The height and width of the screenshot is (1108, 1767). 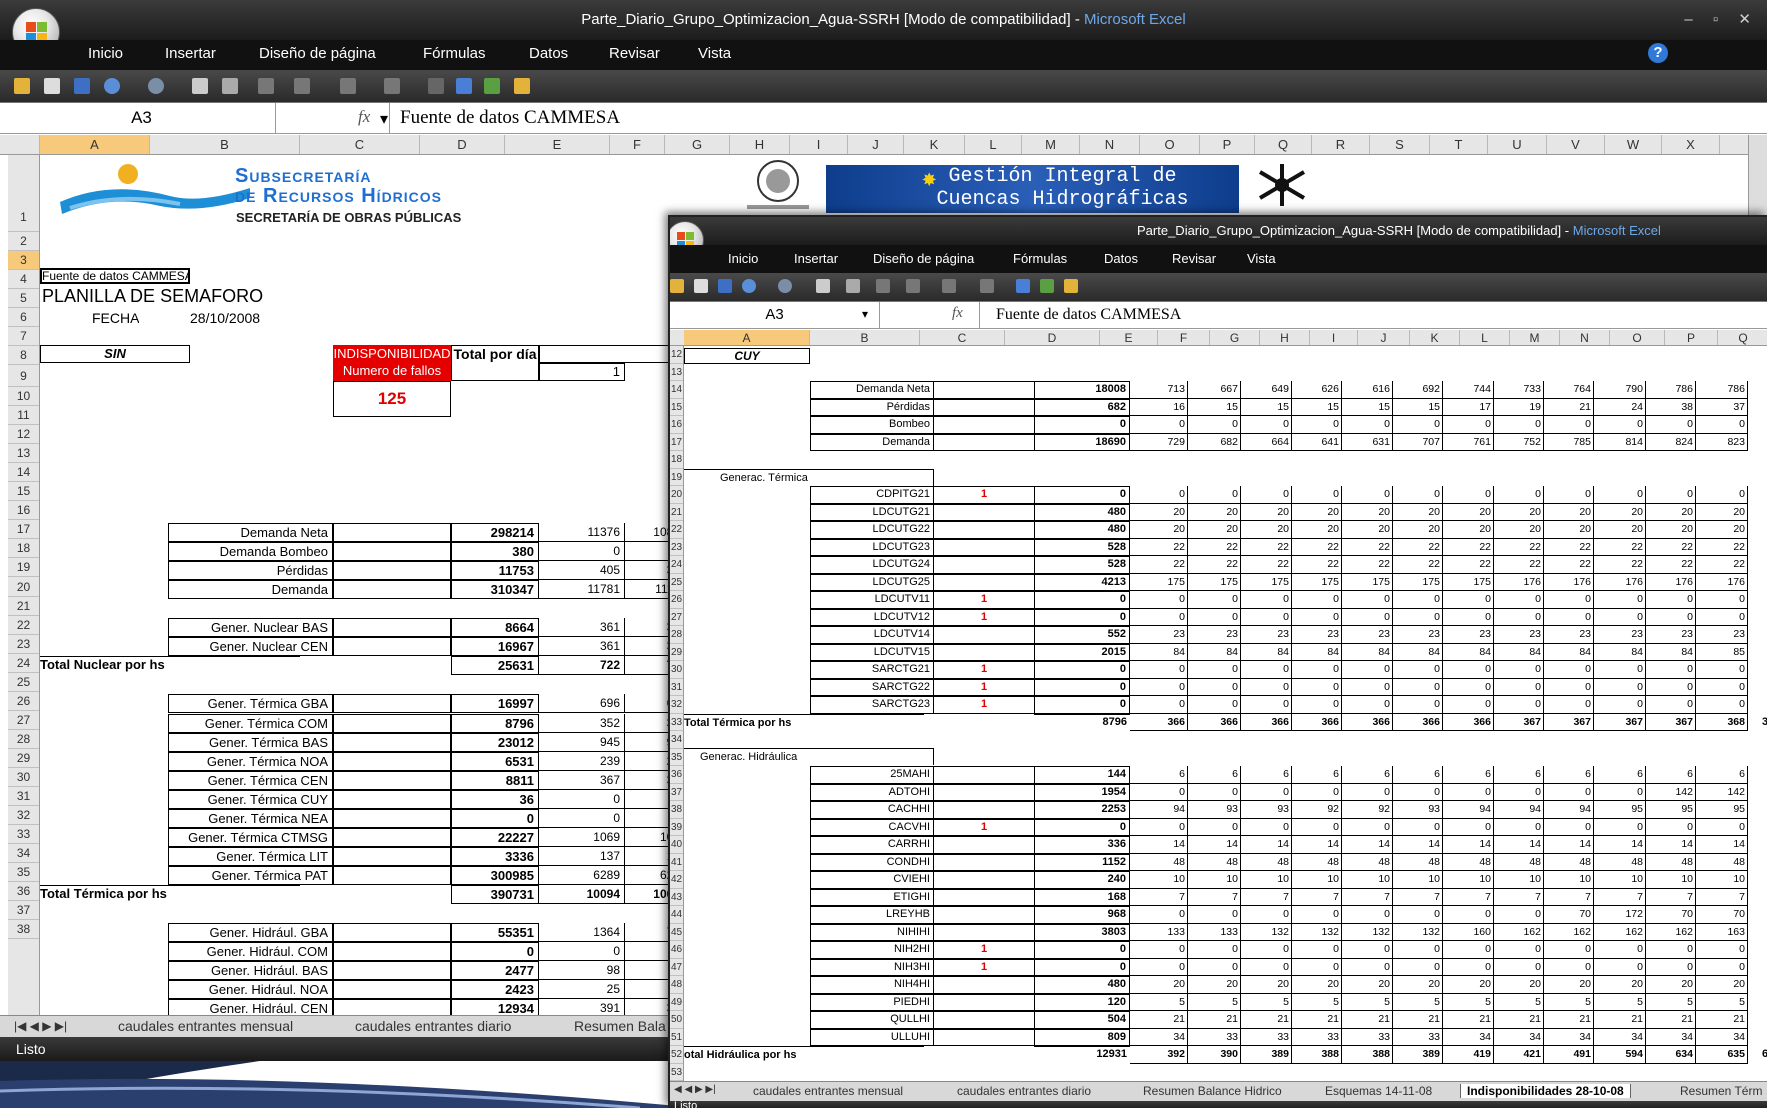 I want to click on row-header-20: 20, so click(x=676, y=495).